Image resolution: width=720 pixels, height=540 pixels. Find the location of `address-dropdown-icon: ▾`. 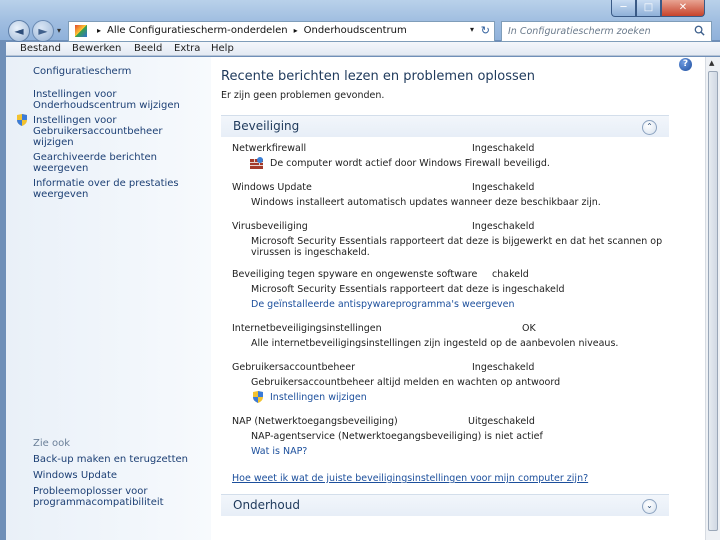

address-dropdown-icon: ▾ is located at coordinates (472, 29).